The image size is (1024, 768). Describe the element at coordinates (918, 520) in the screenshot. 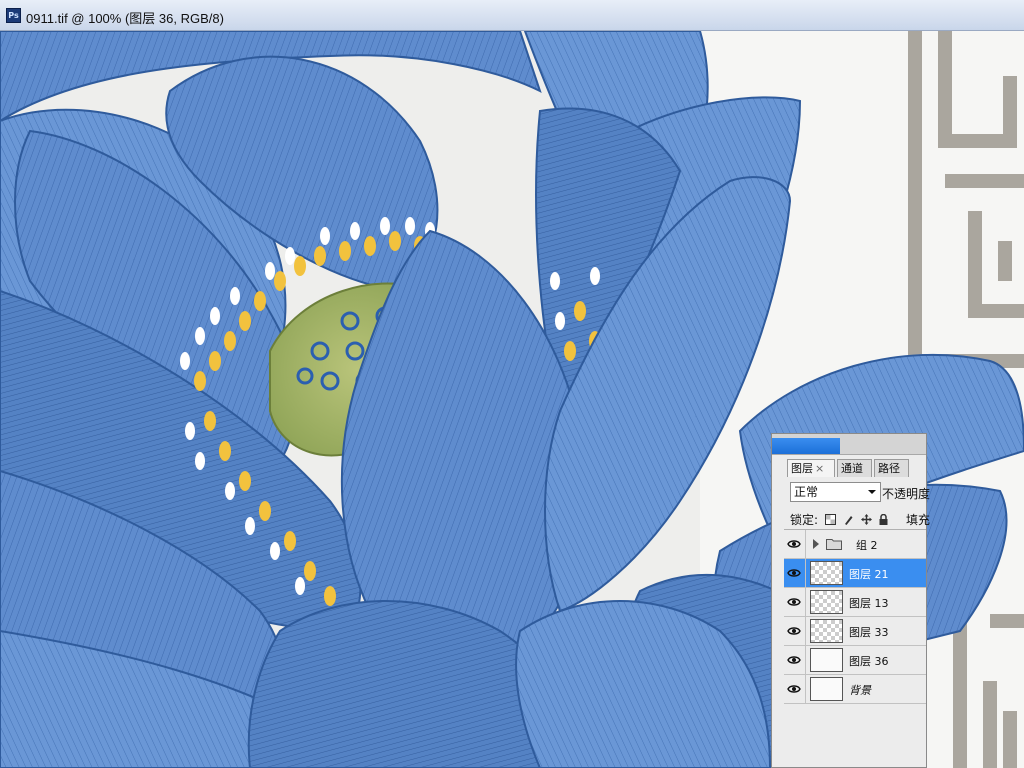

I see `fill-label: 填充` at that location.